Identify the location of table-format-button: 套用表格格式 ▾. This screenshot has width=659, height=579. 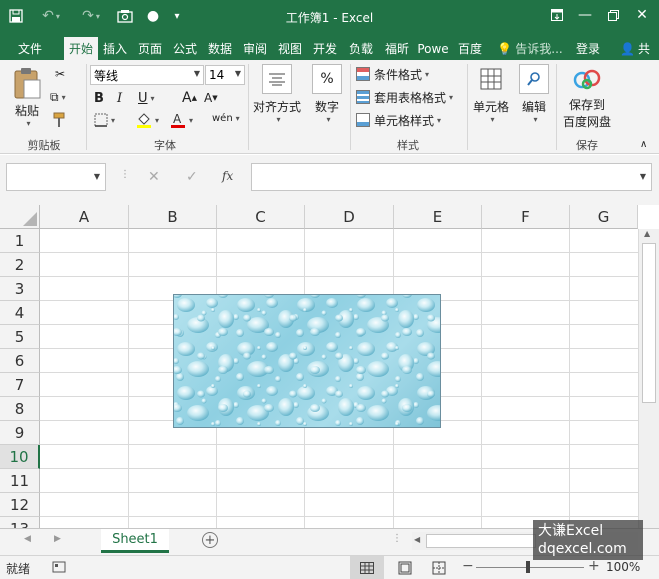
(404, 97).